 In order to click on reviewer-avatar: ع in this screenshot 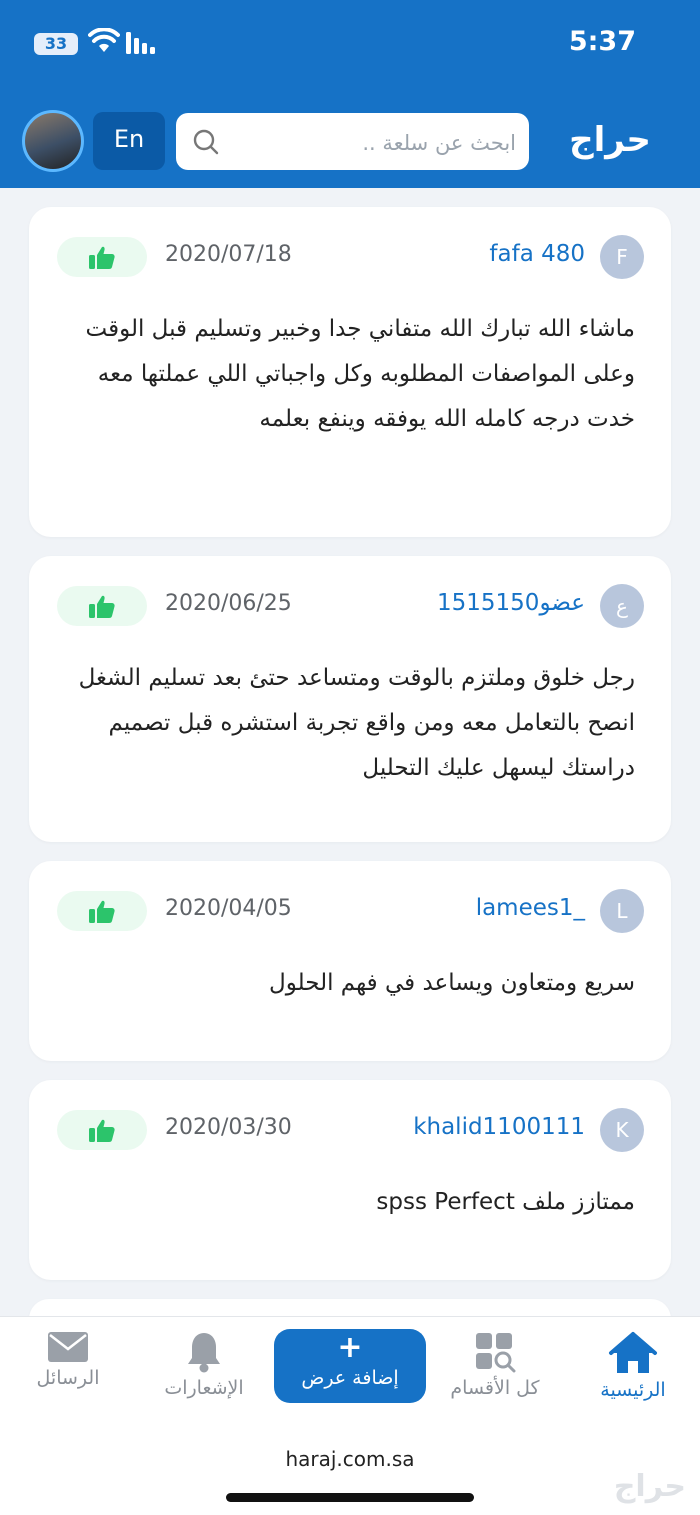, I will do `click(622, 606)`.